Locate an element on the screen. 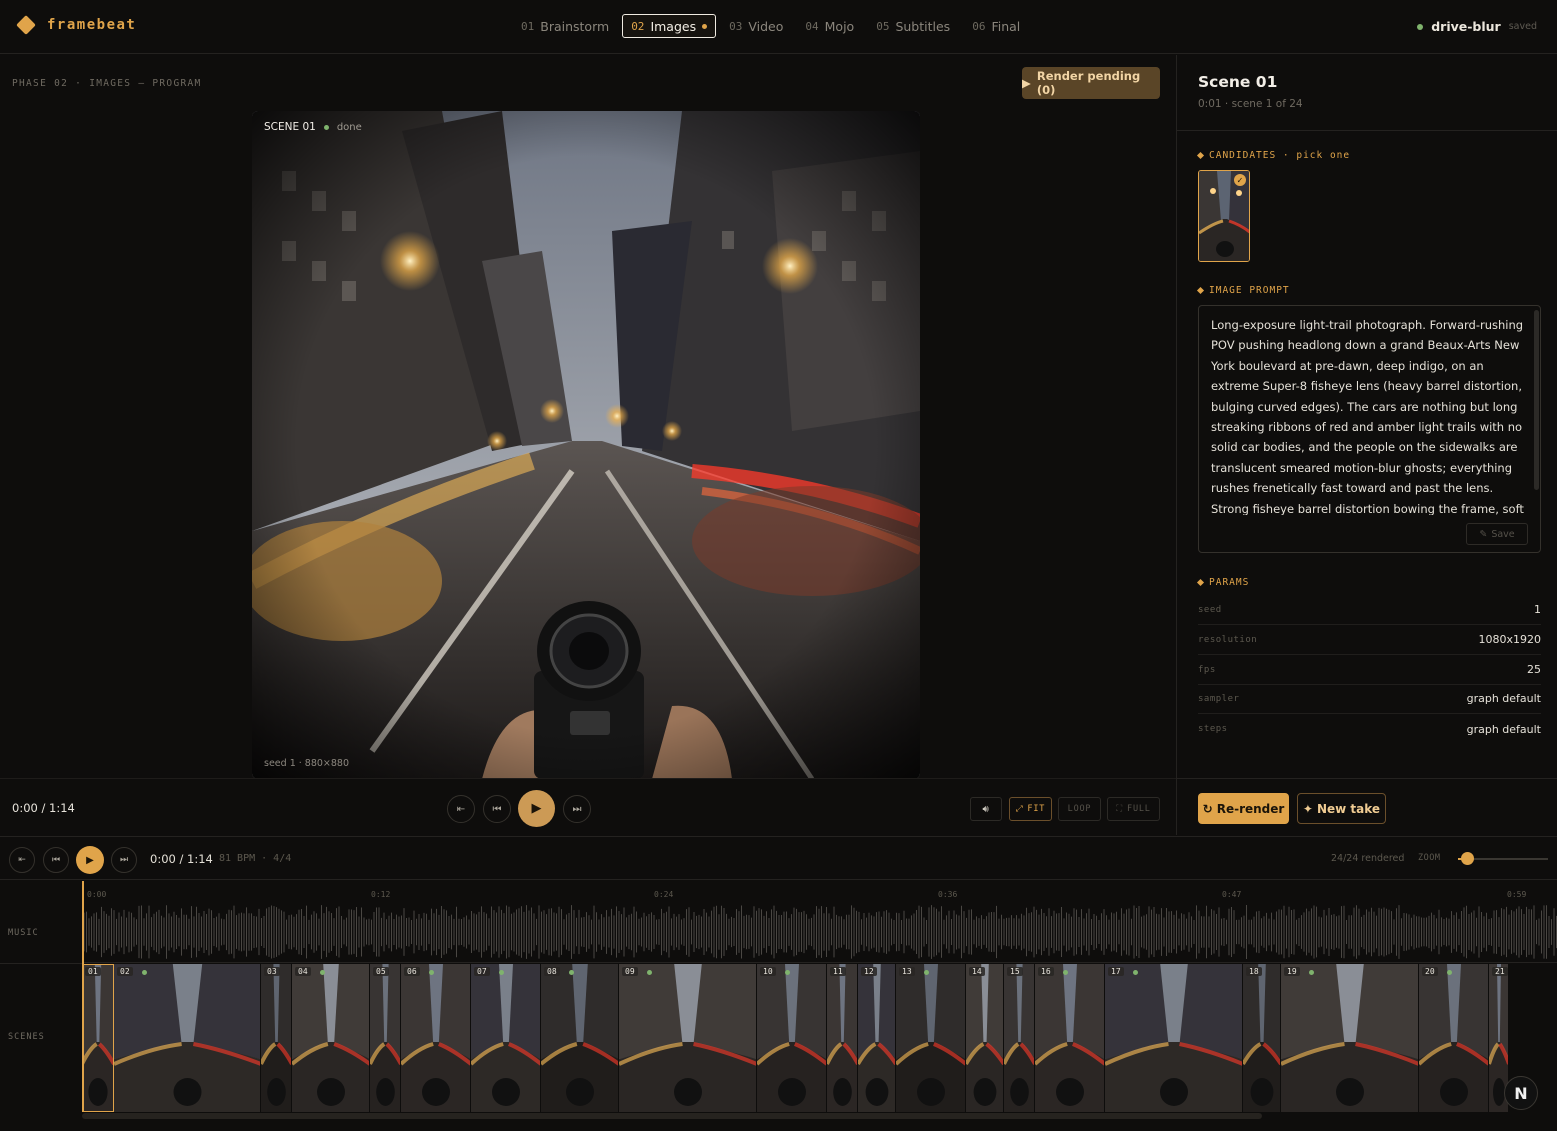  tab-subtitles: 05 Subtitles is located at coordinates (913, 26).